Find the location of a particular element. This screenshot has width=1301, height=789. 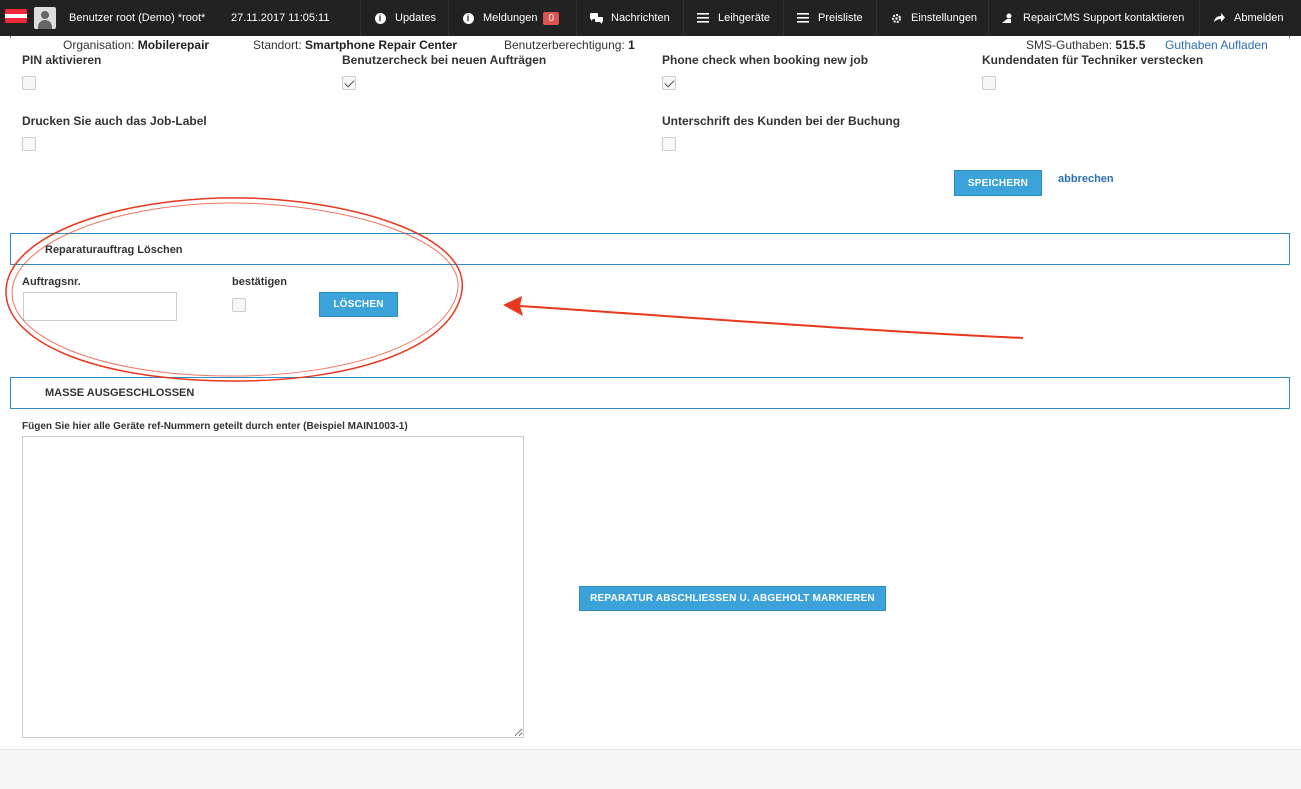

pin-activate-checkbox is located at coordinates (29, 83).